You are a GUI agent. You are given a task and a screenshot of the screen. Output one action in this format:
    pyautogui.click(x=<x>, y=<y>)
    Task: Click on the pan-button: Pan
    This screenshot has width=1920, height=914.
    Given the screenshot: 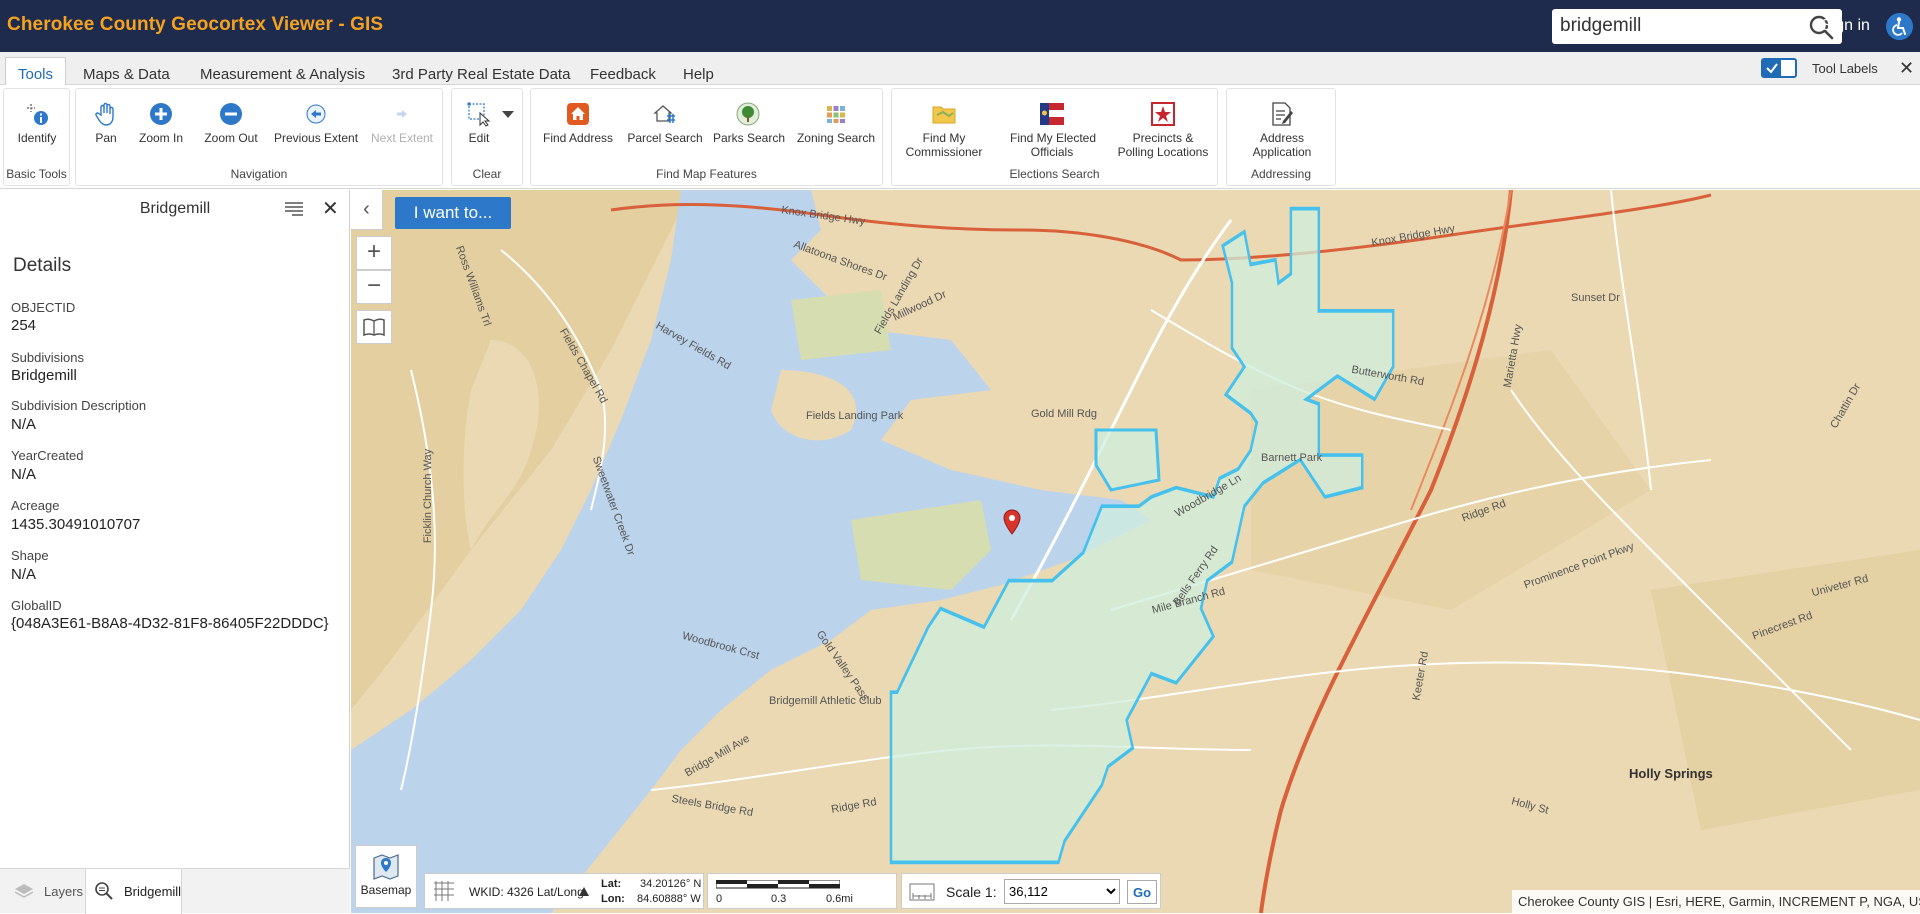 What is the action you would take?
    pyautogui.click(x=106, y=123)
    